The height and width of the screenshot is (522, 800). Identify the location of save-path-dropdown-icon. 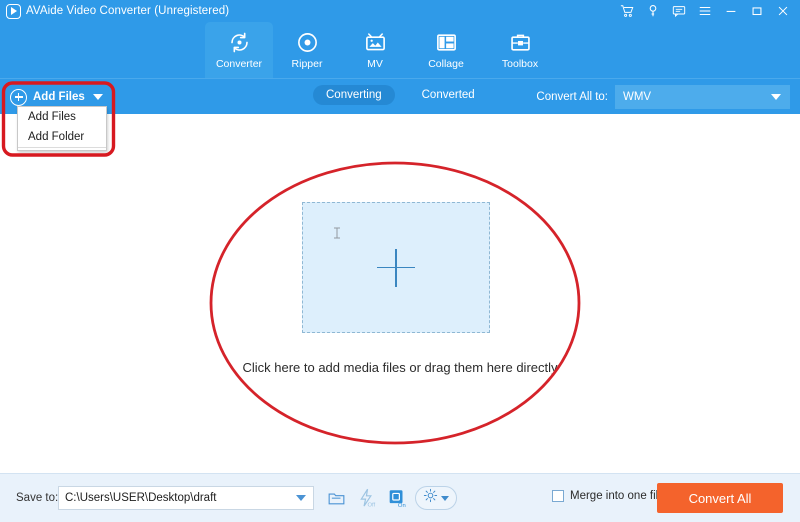
(301, 498).